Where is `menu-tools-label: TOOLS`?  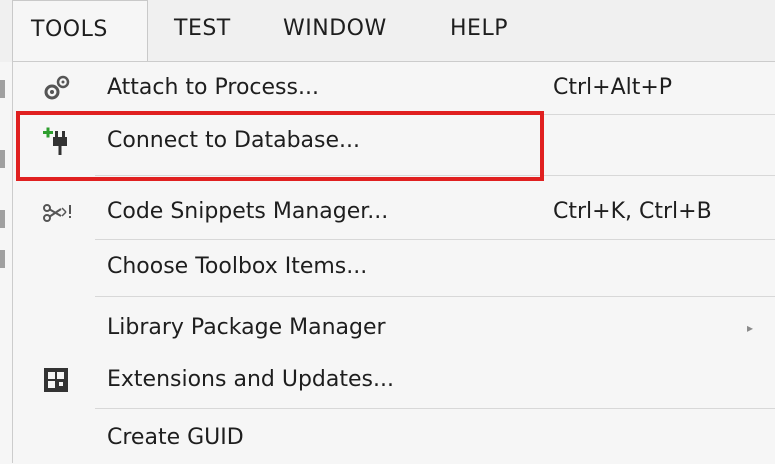
menu-tools-label: TOOLS is located at coordinates (69, 29).